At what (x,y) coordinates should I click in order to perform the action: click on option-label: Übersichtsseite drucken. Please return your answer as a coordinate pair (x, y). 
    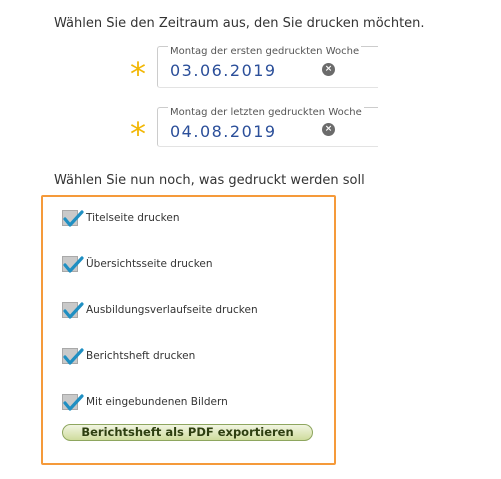
    Looking at the image, I should click on (149, 264).